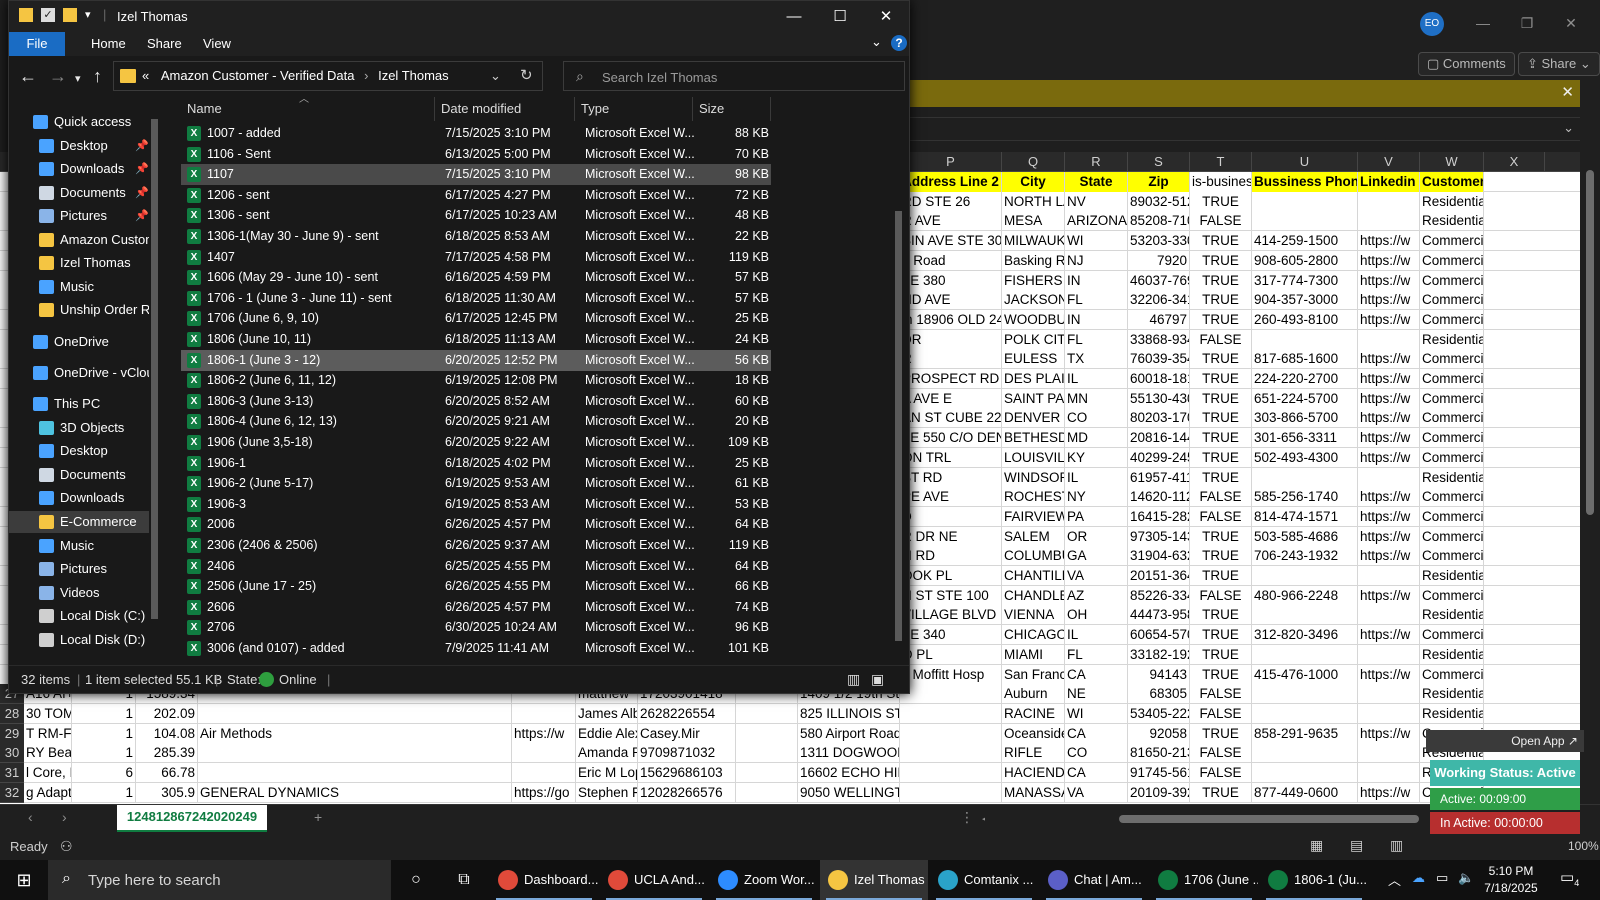 Image resolution: width=1600 pixels, height=900 pixels. I want to click on taskbar-search: ⌕ Type here to search, so click(219, 880).